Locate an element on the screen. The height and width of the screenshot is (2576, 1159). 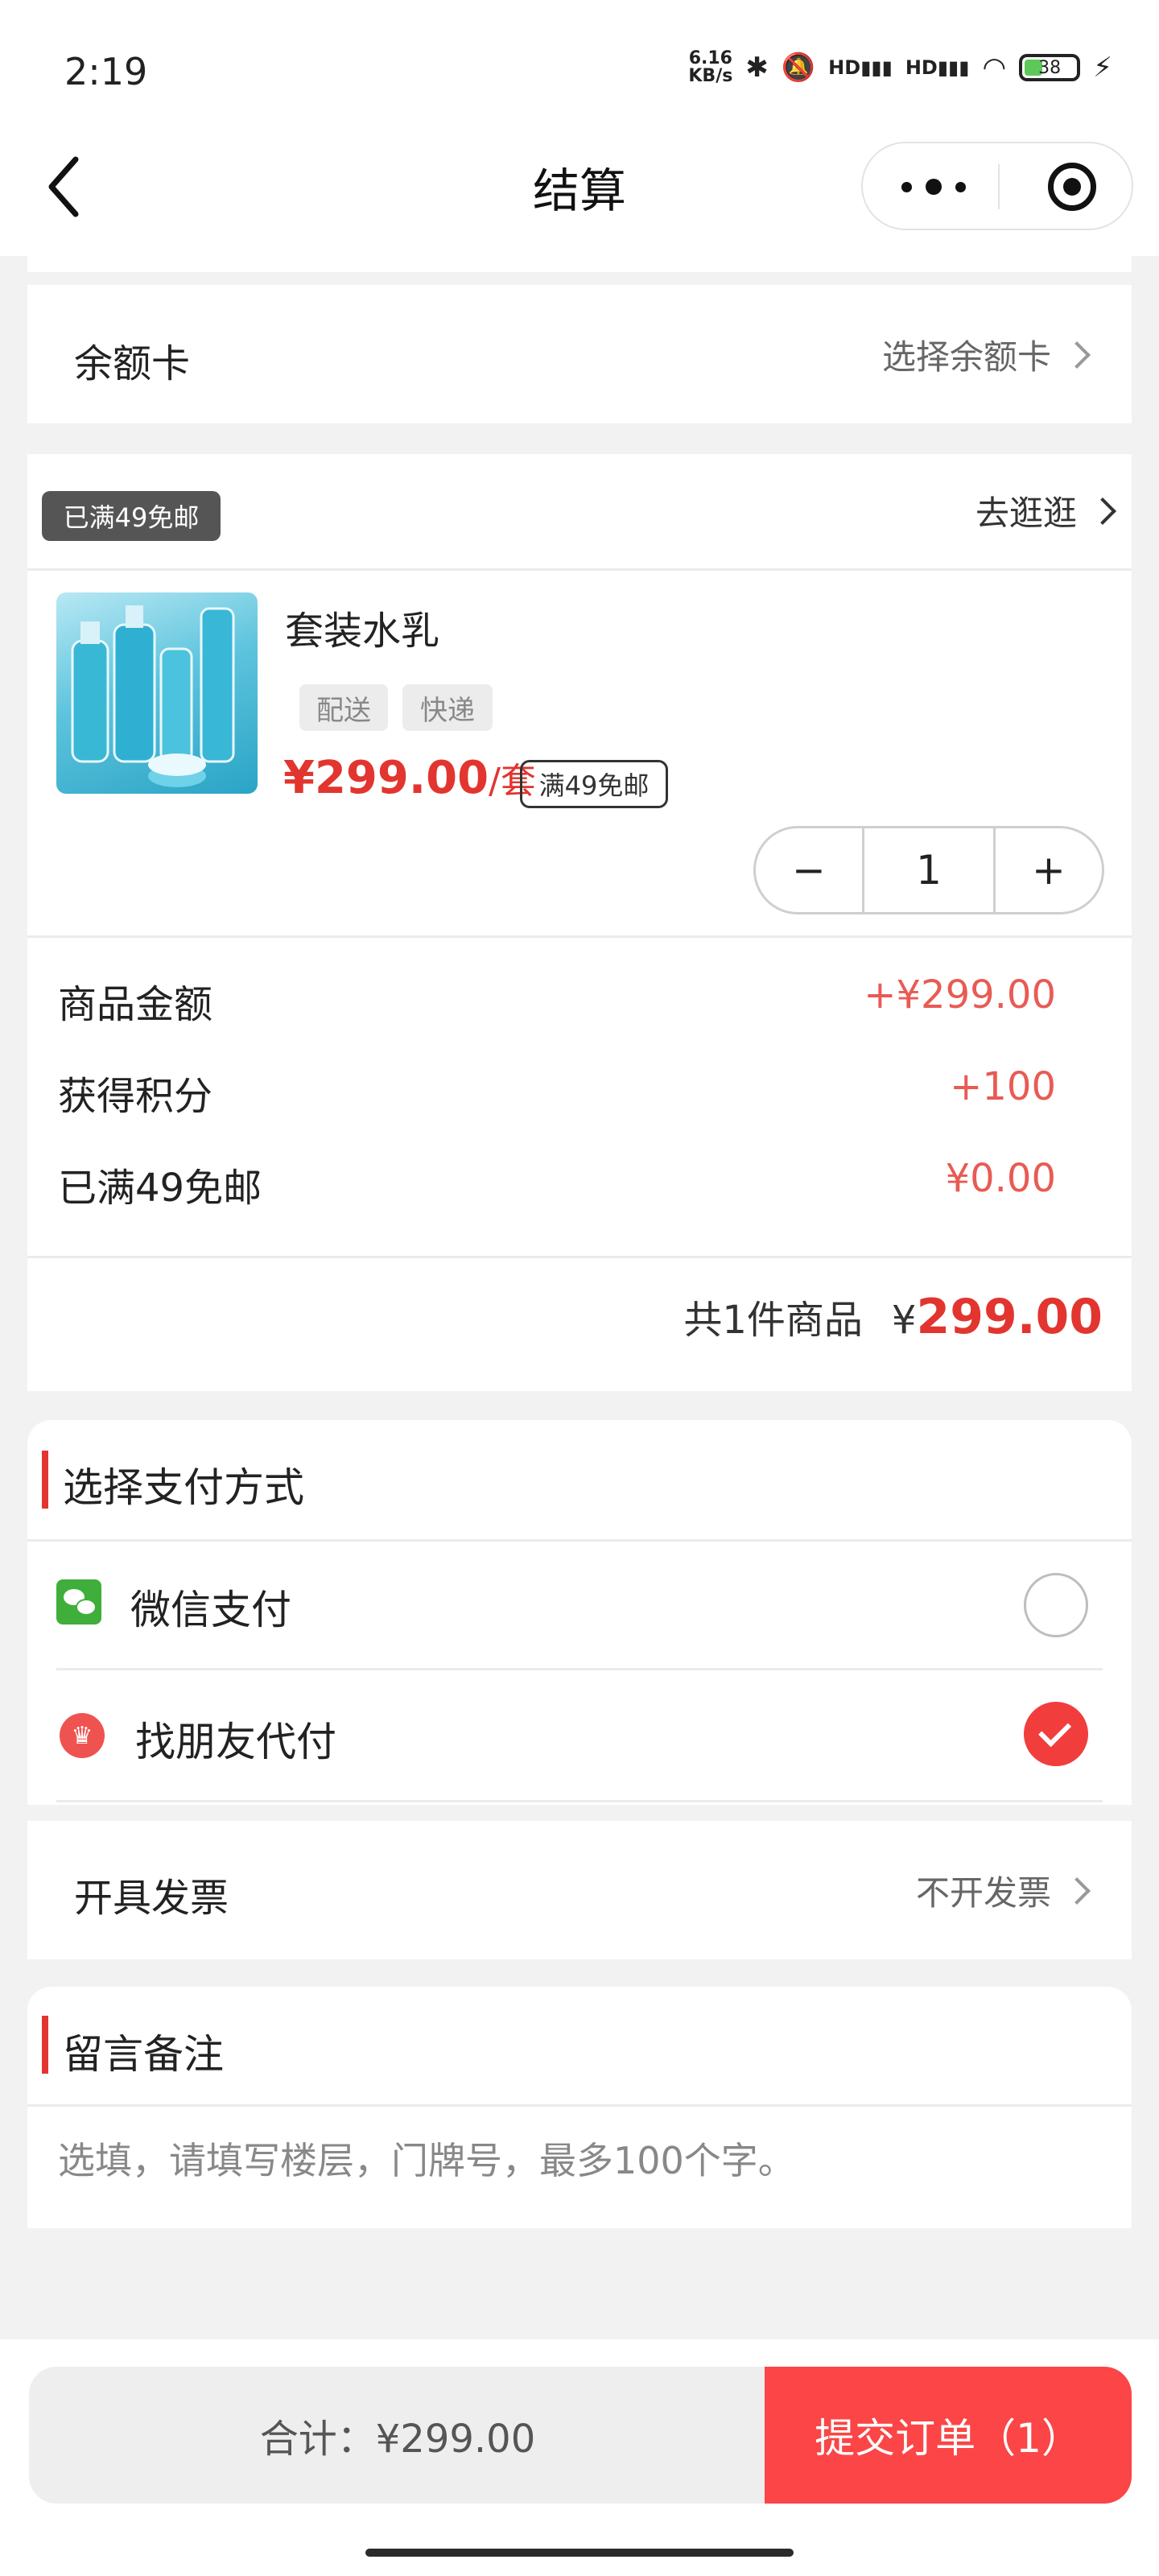
express-chip: 快递 is located at coordinates (447, 707).